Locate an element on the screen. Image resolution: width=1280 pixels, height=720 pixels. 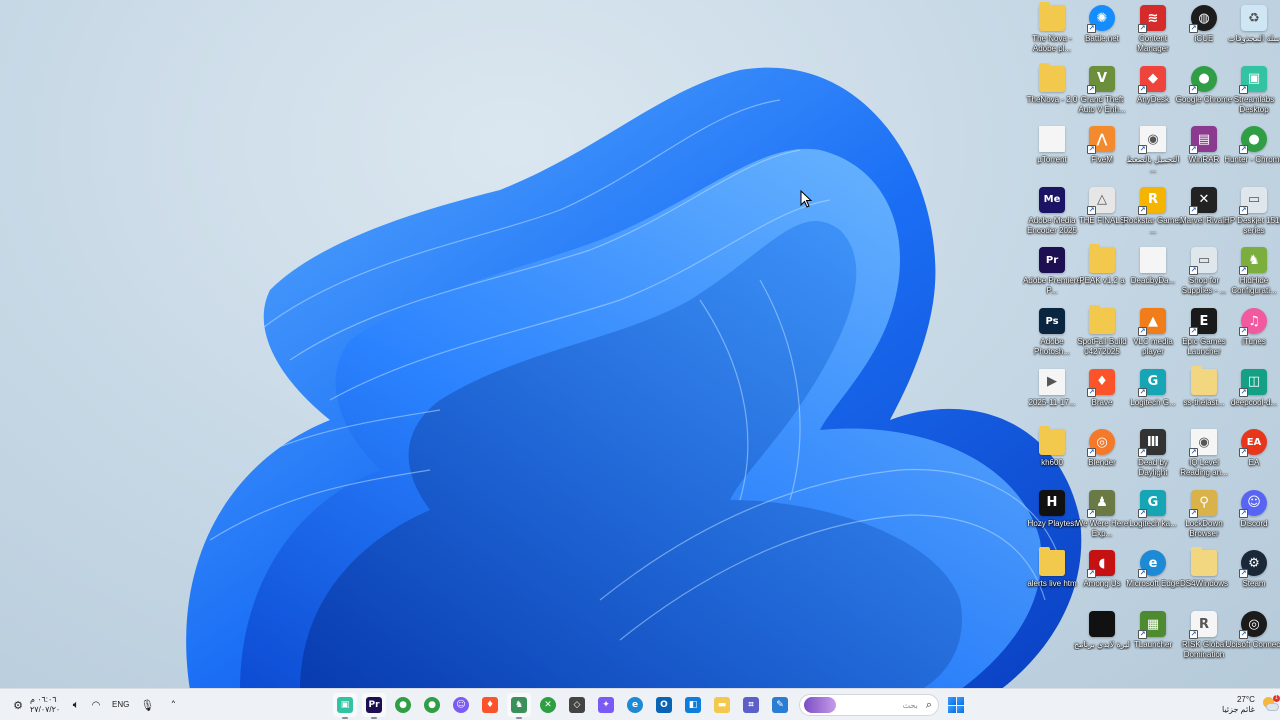
desktop-icon-image is located at coordinates (1153, 260).